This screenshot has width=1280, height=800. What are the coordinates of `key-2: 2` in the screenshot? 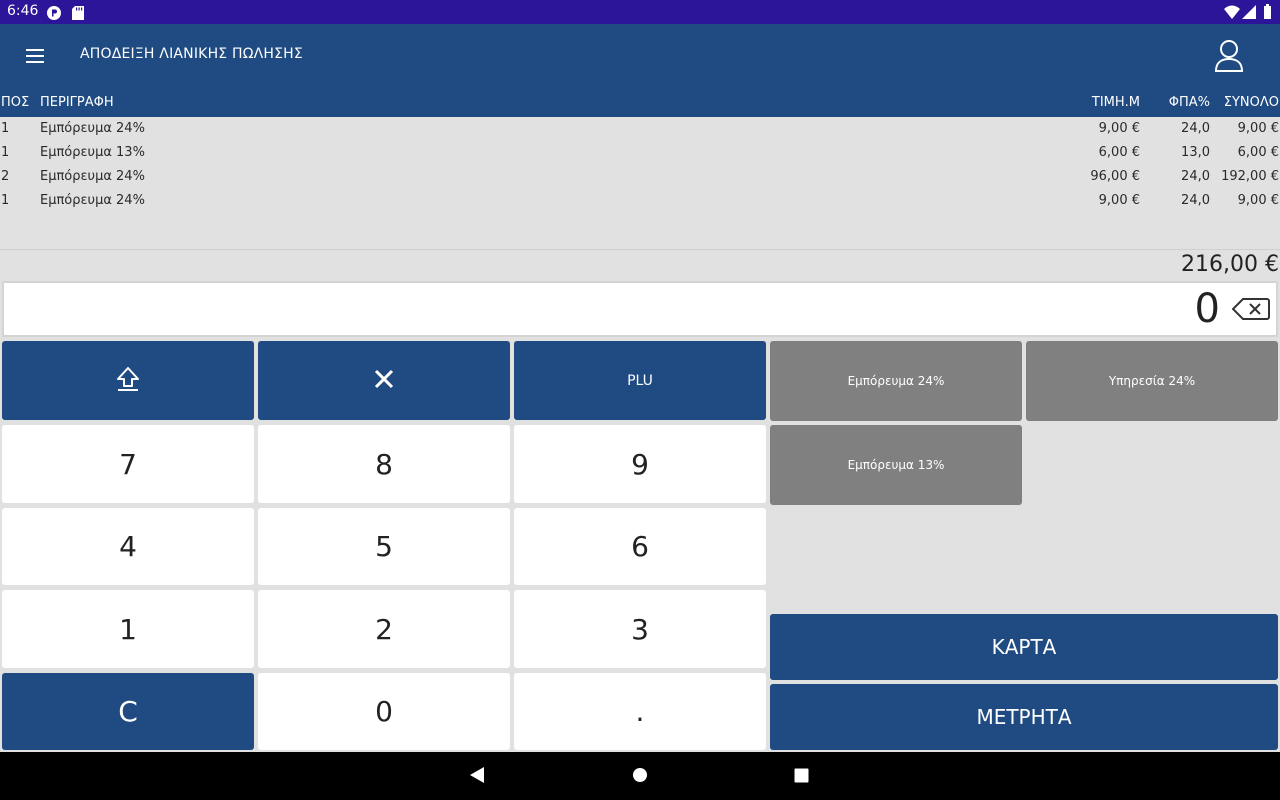 It's located at (384, 629).